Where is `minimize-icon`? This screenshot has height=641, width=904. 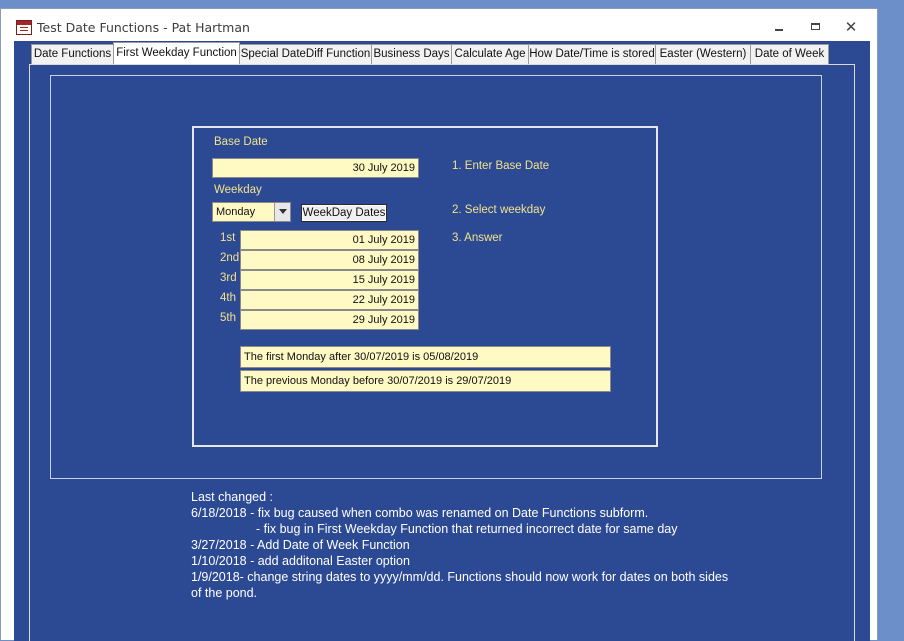 minimize-icon is located at coordinates (779, 29).